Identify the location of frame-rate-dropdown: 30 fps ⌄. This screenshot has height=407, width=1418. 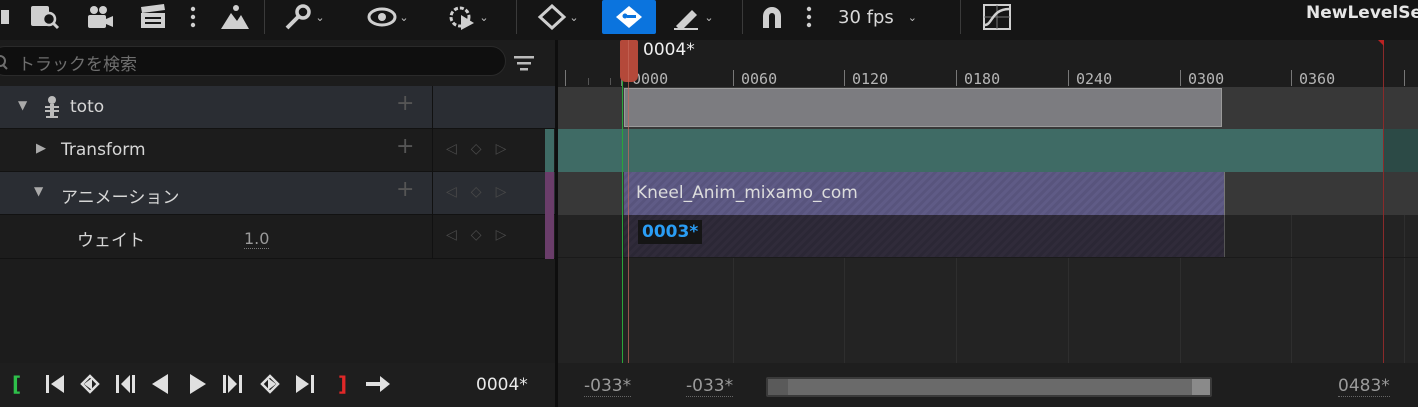
(888, 17).